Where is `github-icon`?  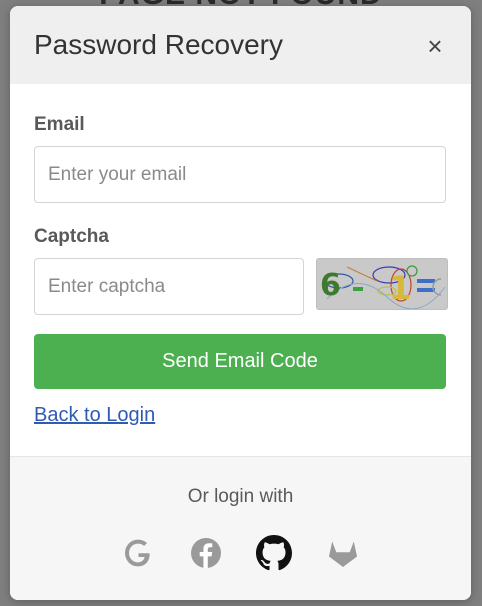 github-icon is located at coordinates (274, 553).